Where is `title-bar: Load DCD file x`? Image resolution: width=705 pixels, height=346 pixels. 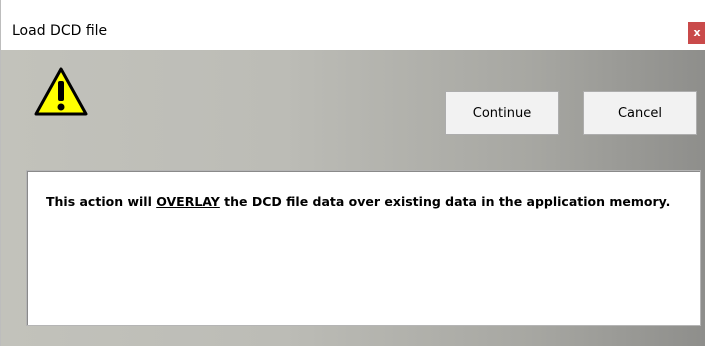 title-bar: Load DCD file x is located at coordinates (353, 25).